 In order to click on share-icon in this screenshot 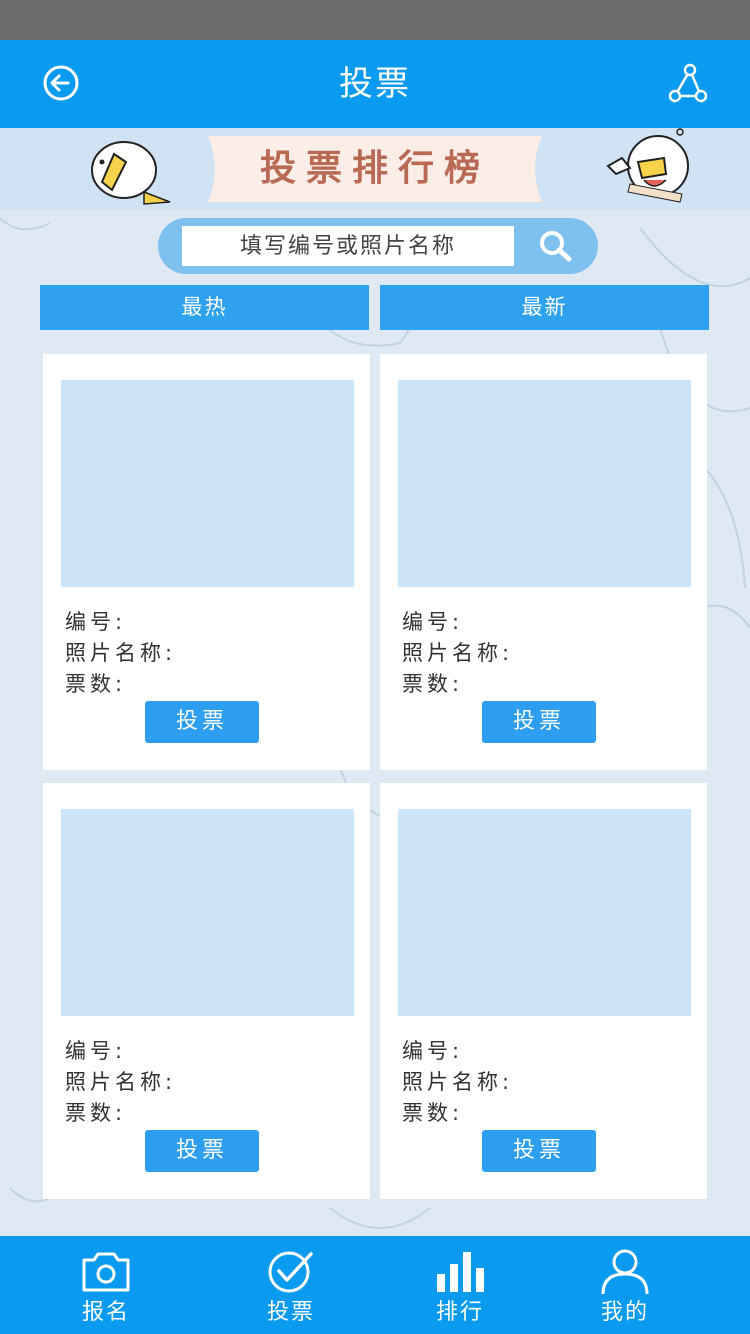, I will do `click(688, 84)`.